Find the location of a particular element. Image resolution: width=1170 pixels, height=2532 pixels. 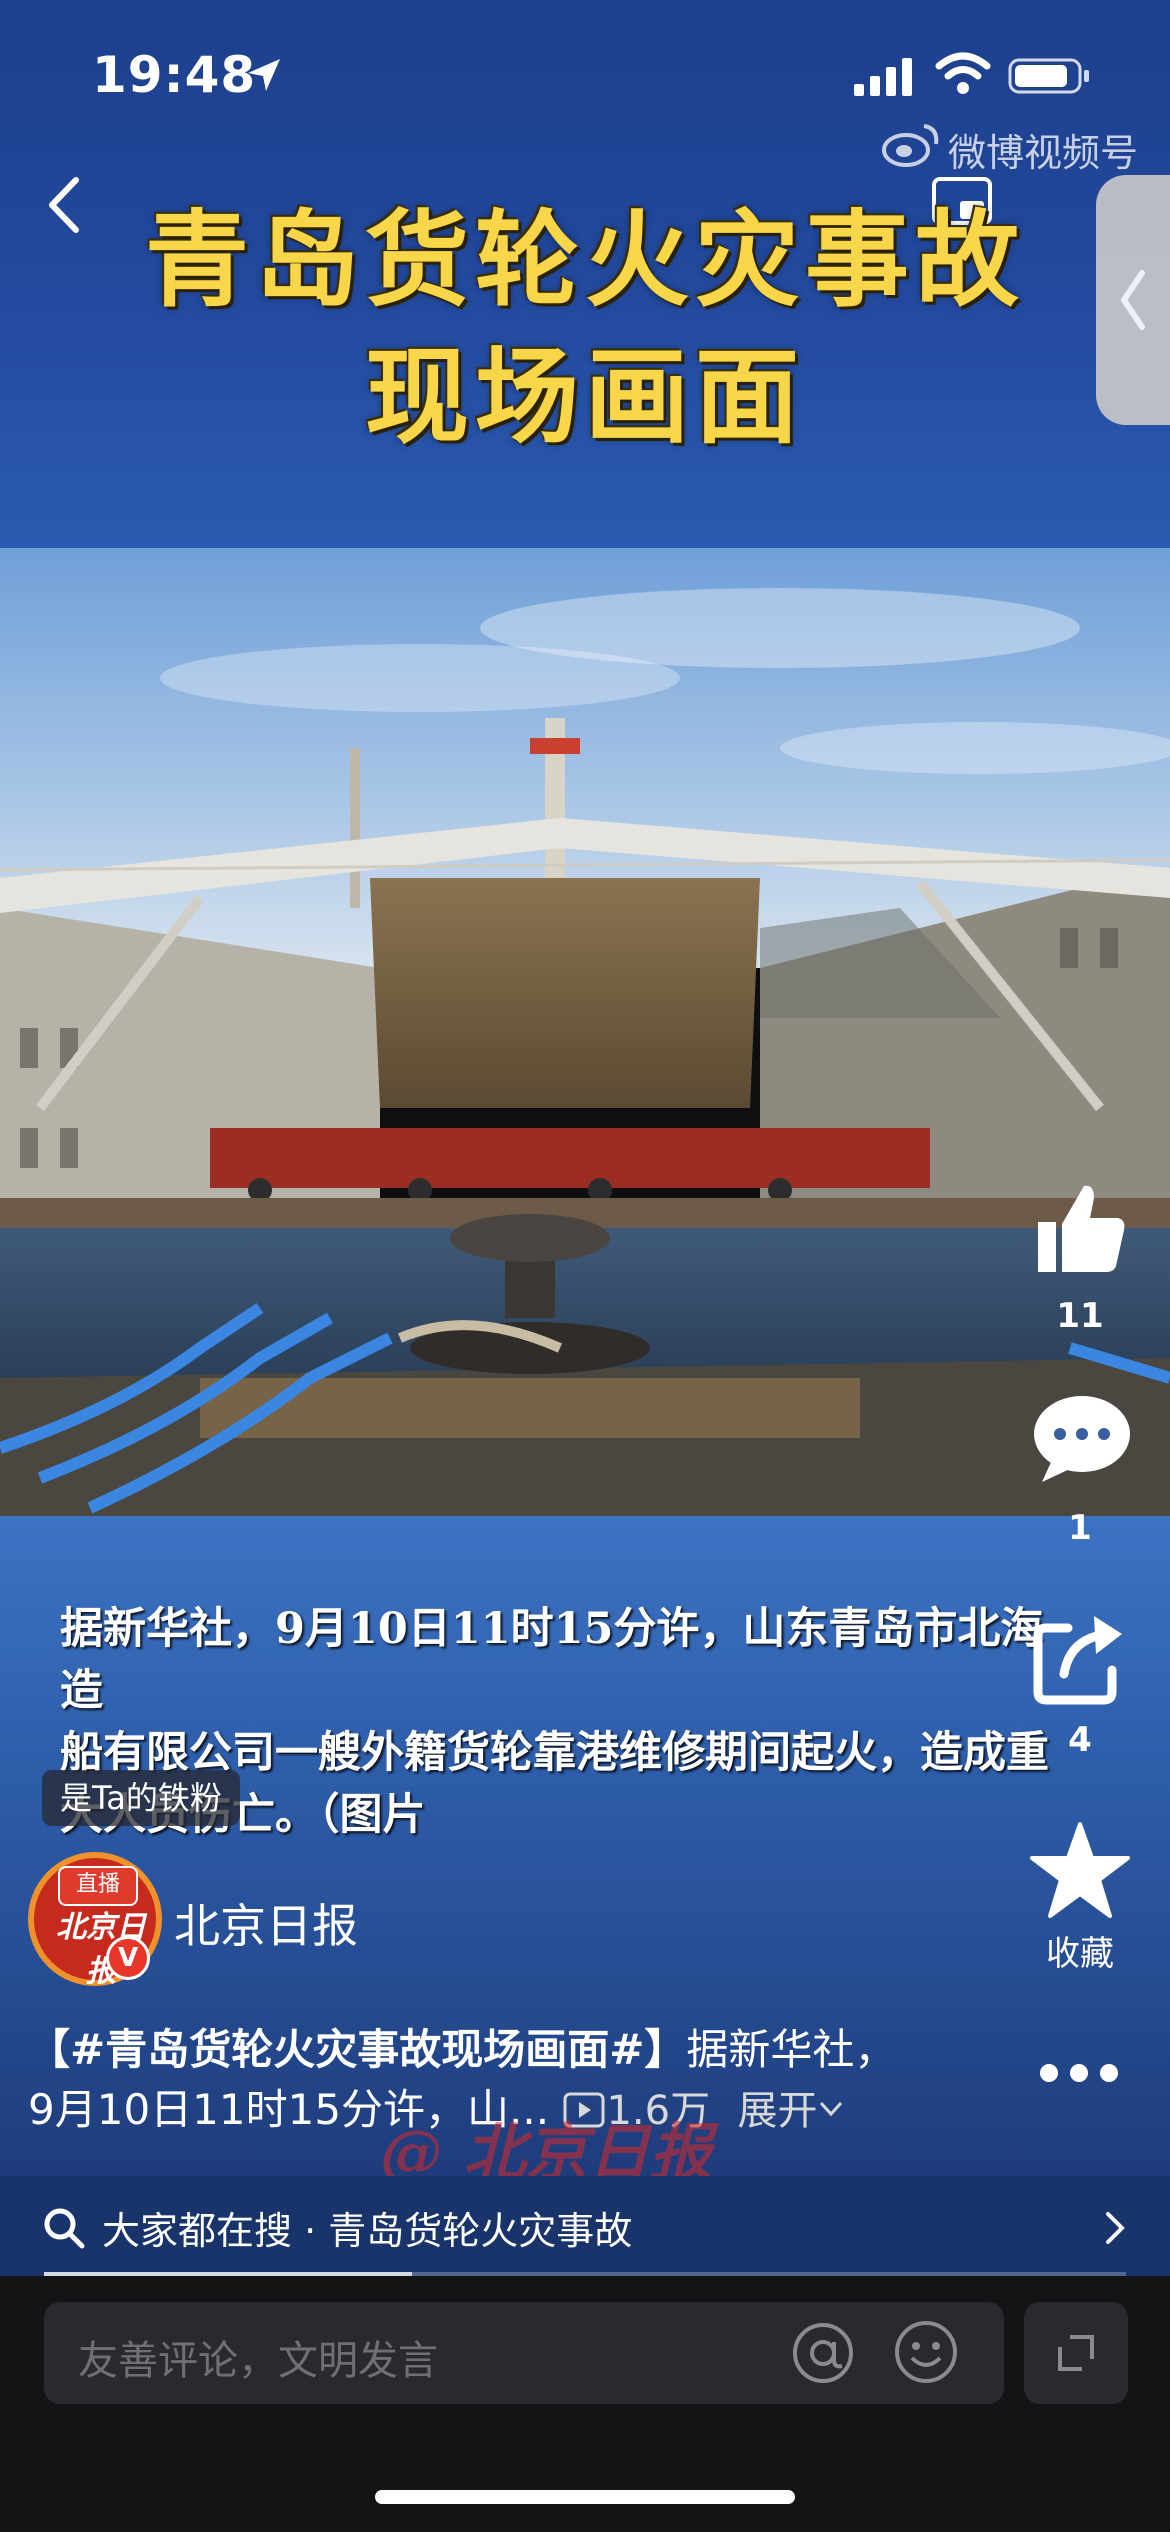

emoji-icon is located at coordinates (926, 2352).